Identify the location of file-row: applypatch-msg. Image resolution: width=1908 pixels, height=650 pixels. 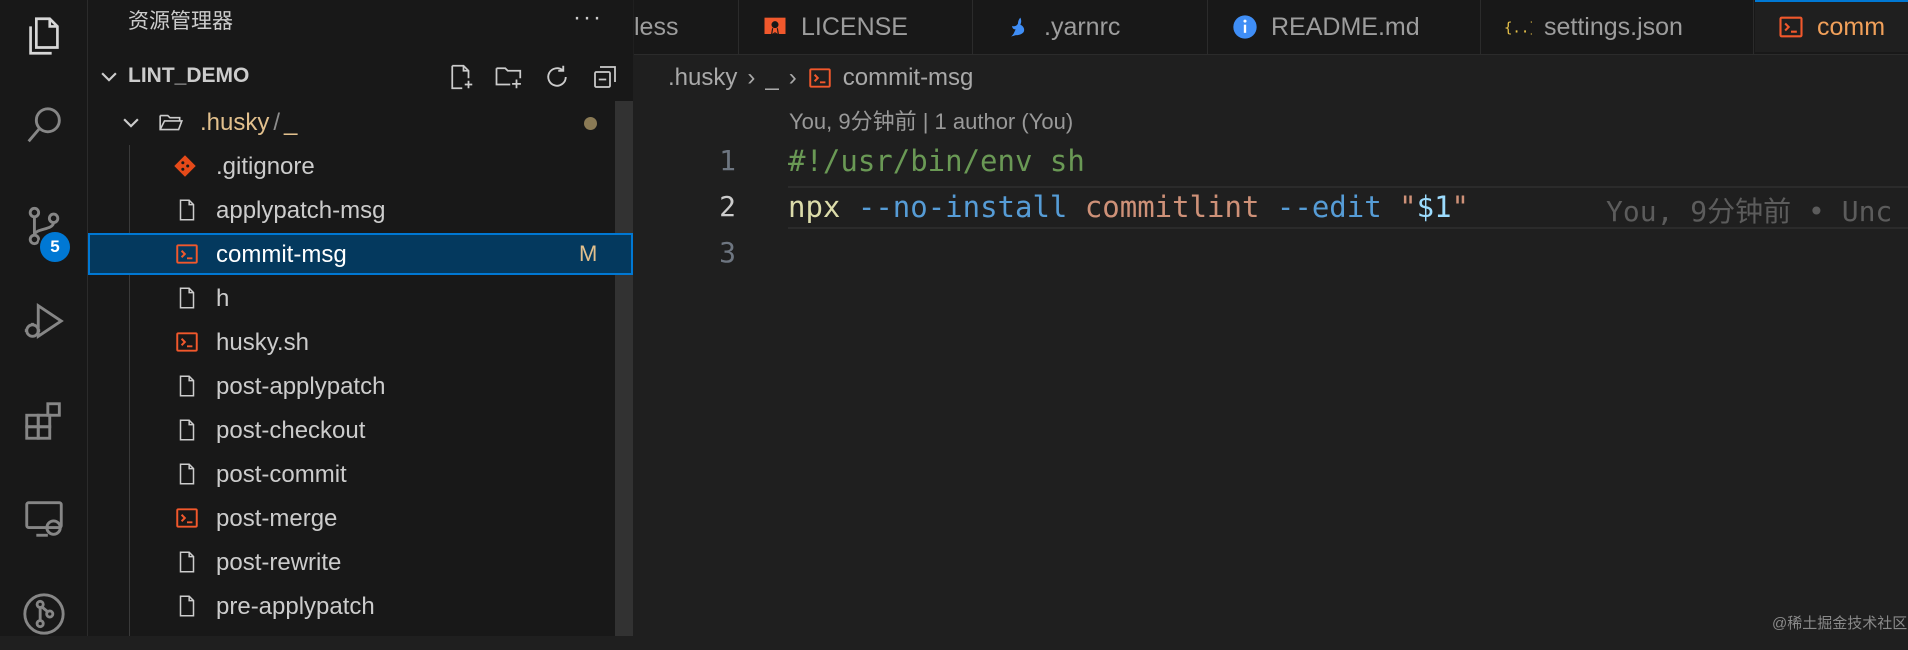
(360, 210).